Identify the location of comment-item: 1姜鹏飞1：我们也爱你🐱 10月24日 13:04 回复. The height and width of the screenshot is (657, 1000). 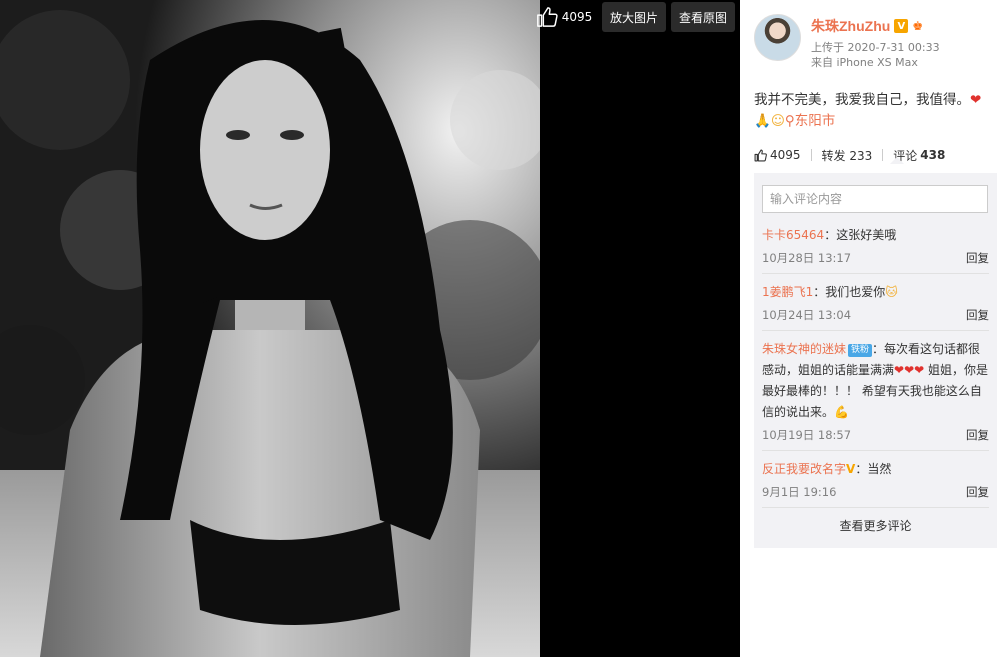
(875, 302).